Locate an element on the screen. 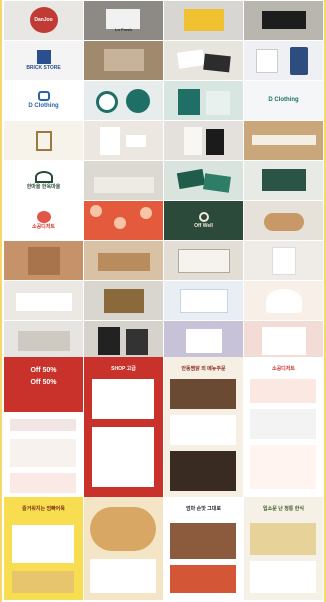  tile-teal-bags is located at coordinates (203, 100).